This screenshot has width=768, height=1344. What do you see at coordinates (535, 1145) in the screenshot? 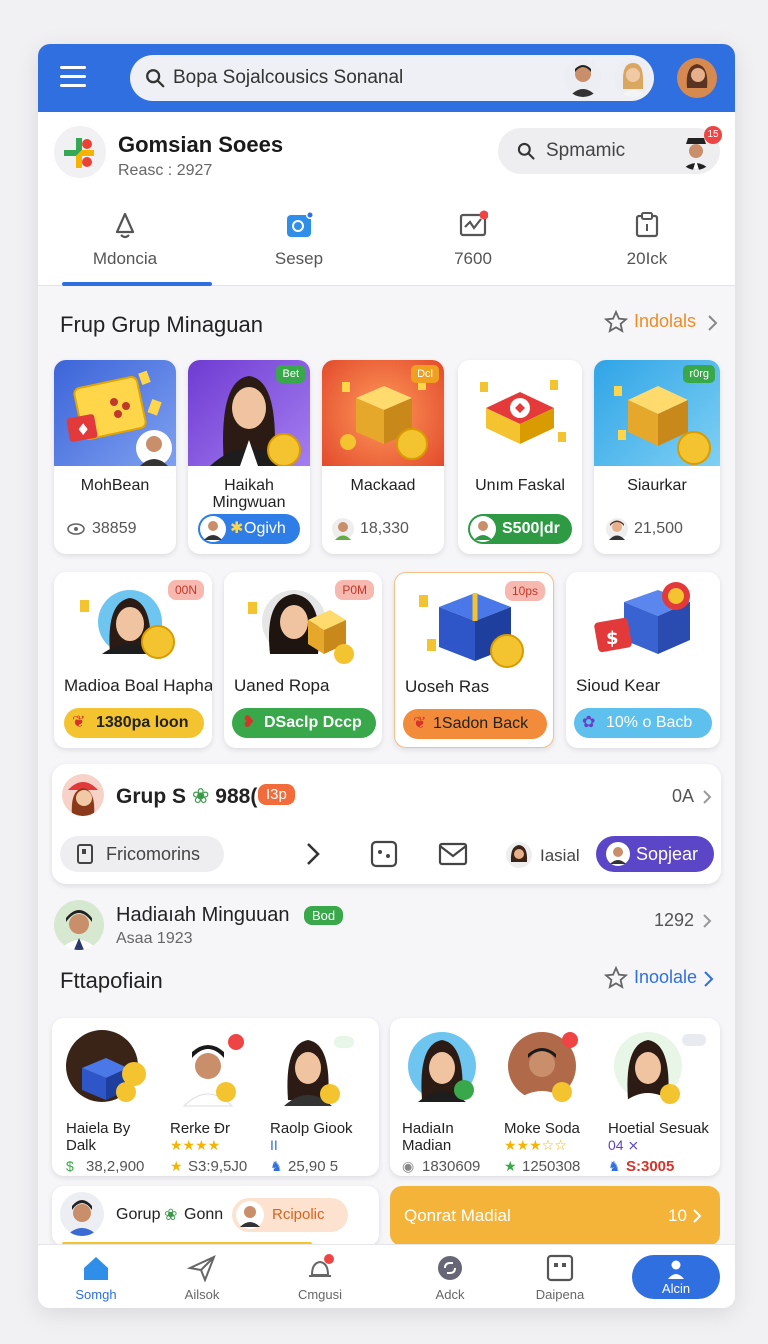
I see `rating-stars: ★★★☆☆` at bounding box center [535, 1145].